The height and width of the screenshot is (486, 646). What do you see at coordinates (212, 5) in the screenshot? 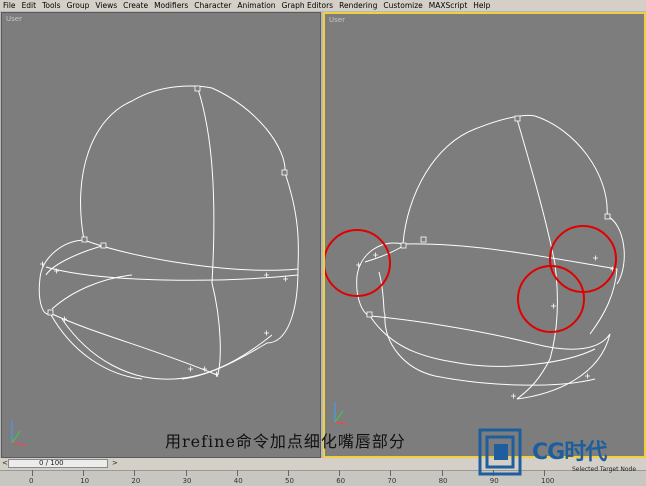
I see `menu-character: Character` at bounding box center [212, 5].